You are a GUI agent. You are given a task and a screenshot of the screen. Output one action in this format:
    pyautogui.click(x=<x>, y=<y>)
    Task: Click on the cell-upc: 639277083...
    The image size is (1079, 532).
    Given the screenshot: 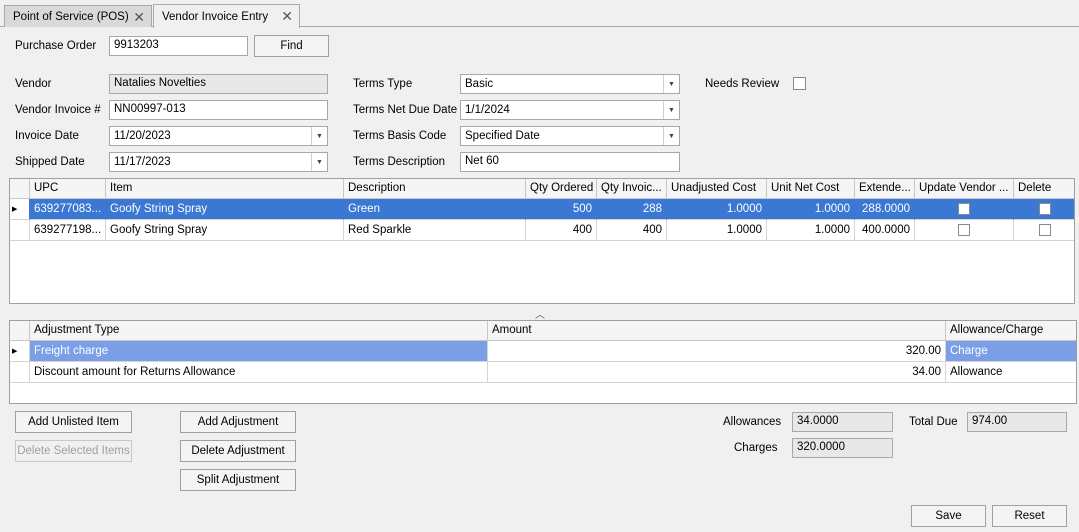 What is the action you would take?
    pyautogui.click(x=68, y=209)
    